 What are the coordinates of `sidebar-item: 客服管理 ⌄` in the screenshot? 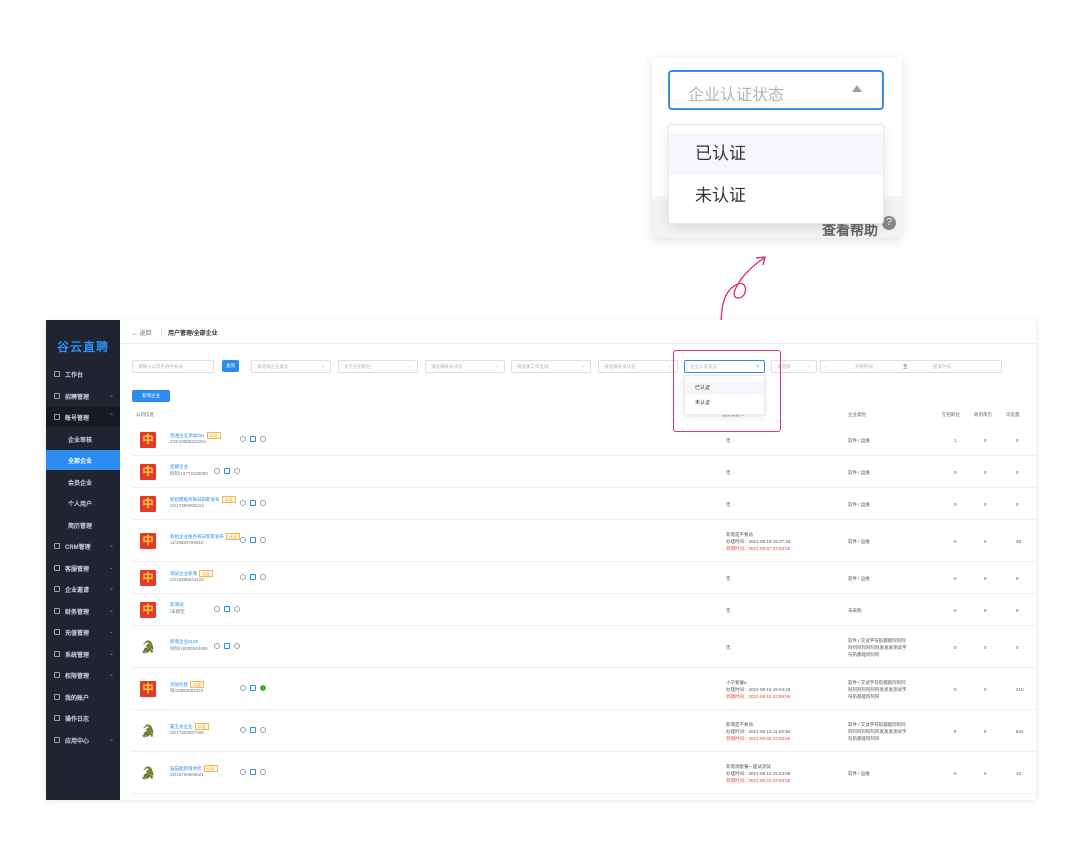 It's located at (83, 568).